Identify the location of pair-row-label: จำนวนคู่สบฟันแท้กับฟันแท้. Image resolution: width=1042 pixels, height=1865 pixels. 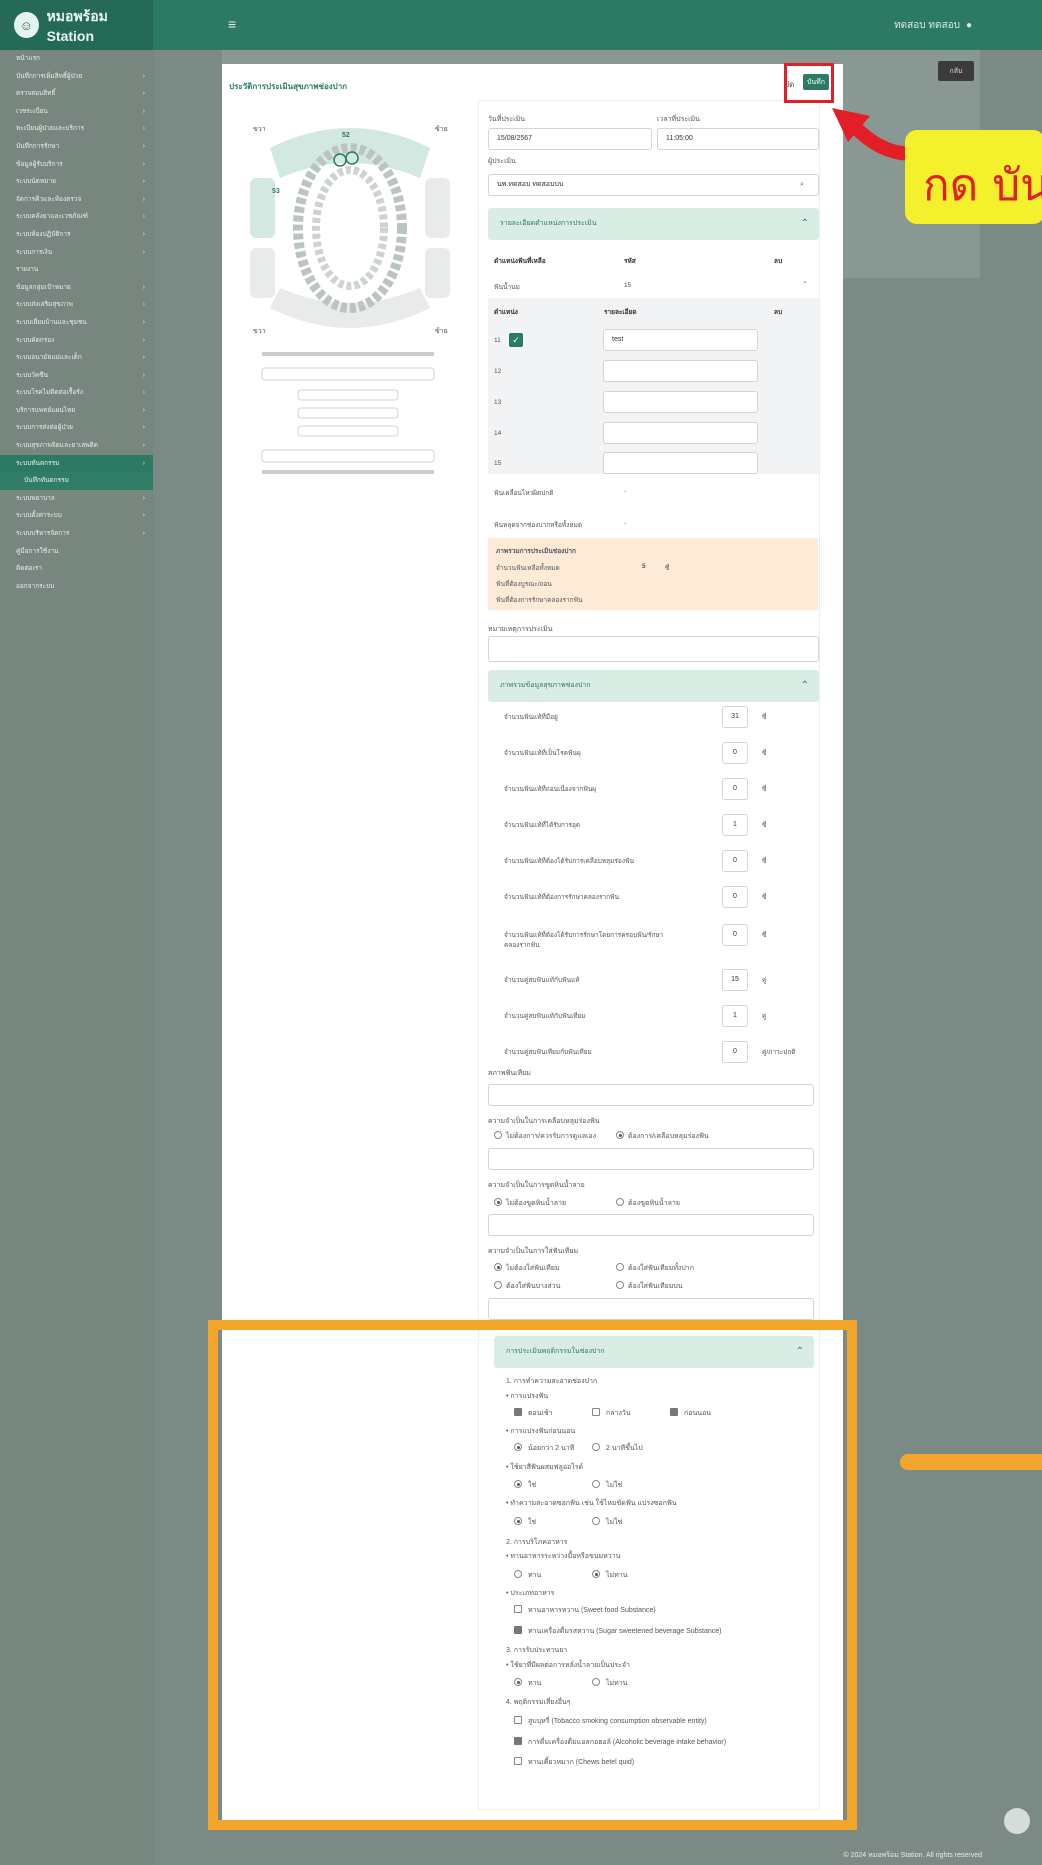
(542, 980).